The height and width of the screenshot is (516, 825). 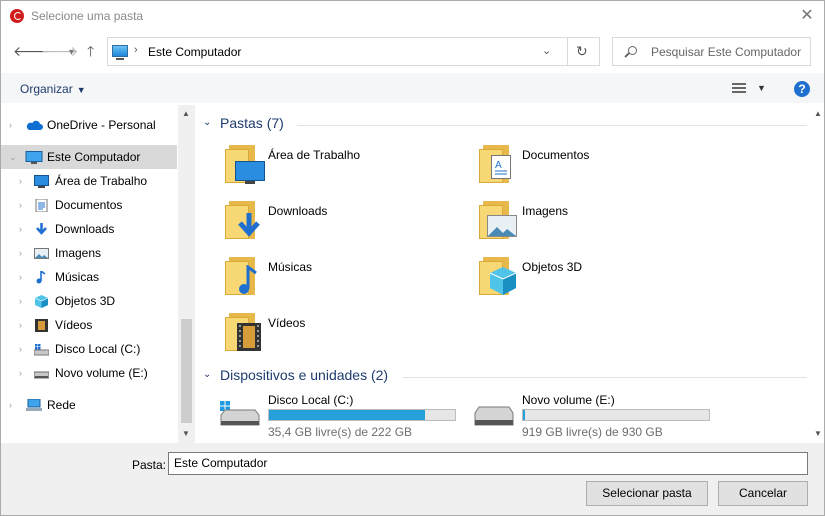 I want to click on videos-folder-icon, so click(x=243, y=332).